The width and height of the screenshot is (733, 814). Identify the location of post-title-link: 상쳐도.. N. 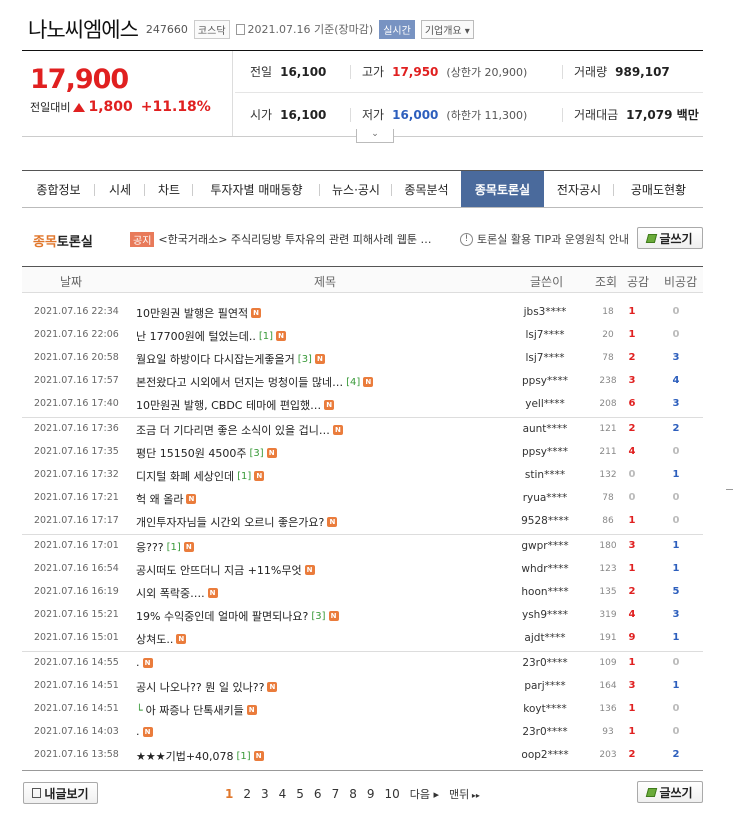
(161, 639).